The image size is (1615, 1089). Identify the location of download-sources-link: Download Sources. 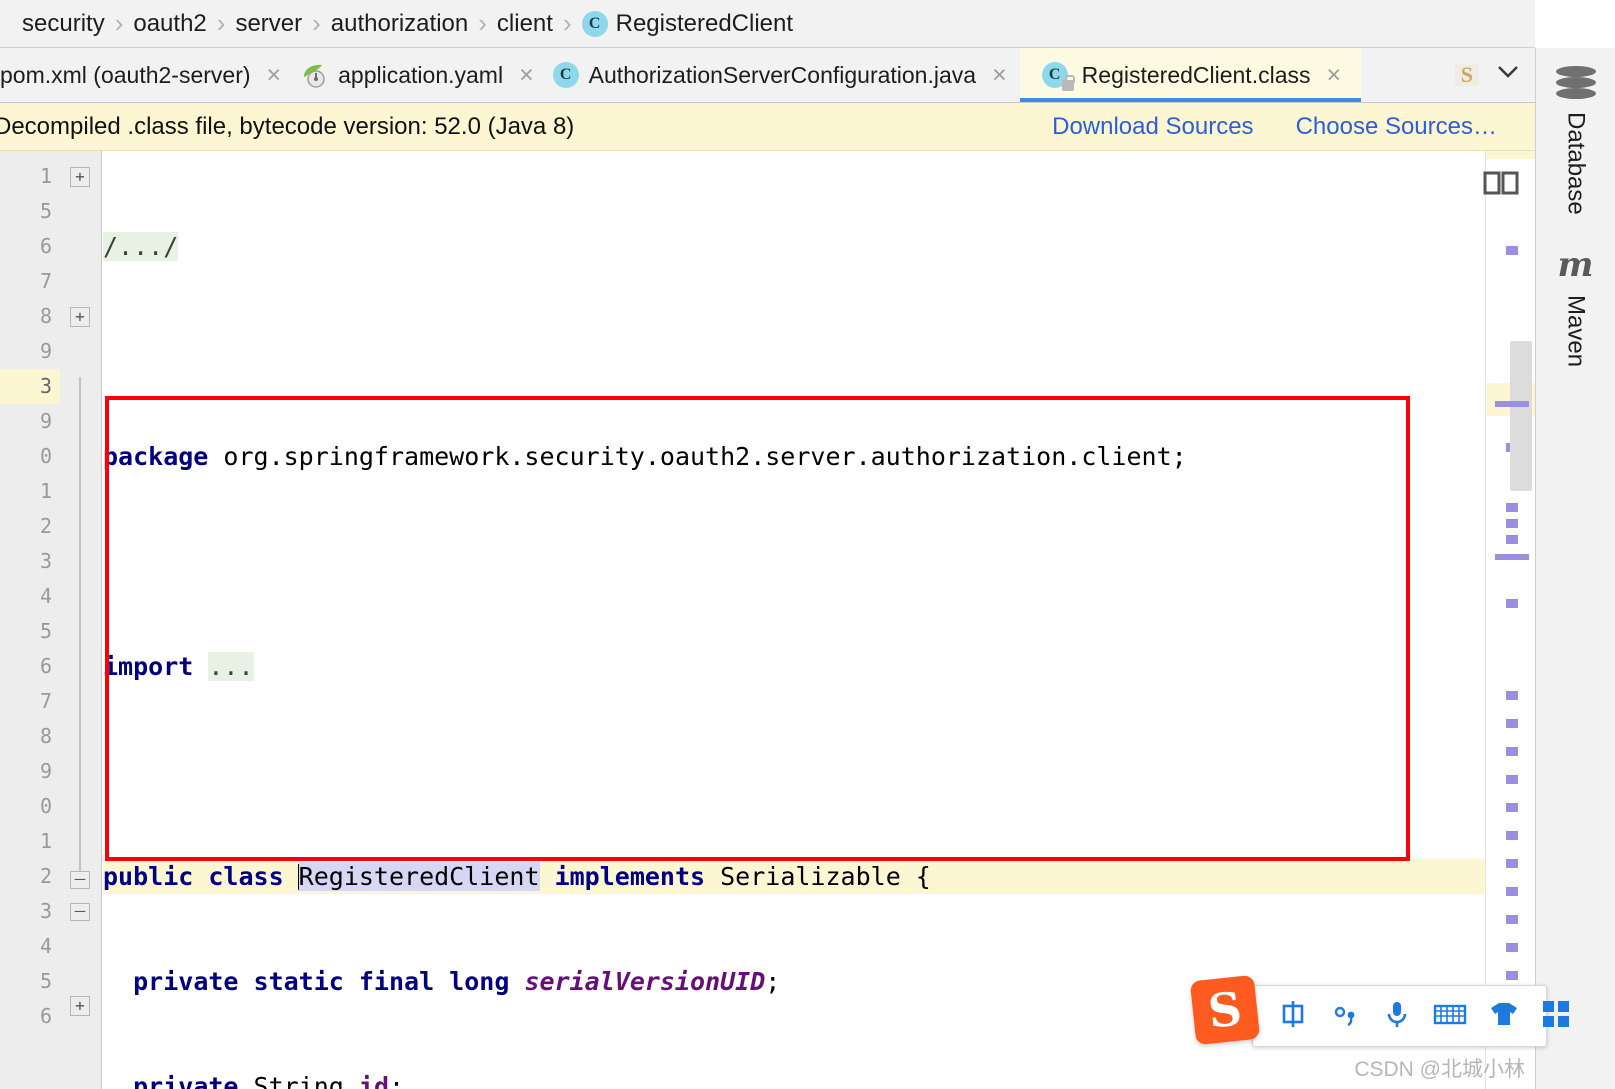
(1152, 127).